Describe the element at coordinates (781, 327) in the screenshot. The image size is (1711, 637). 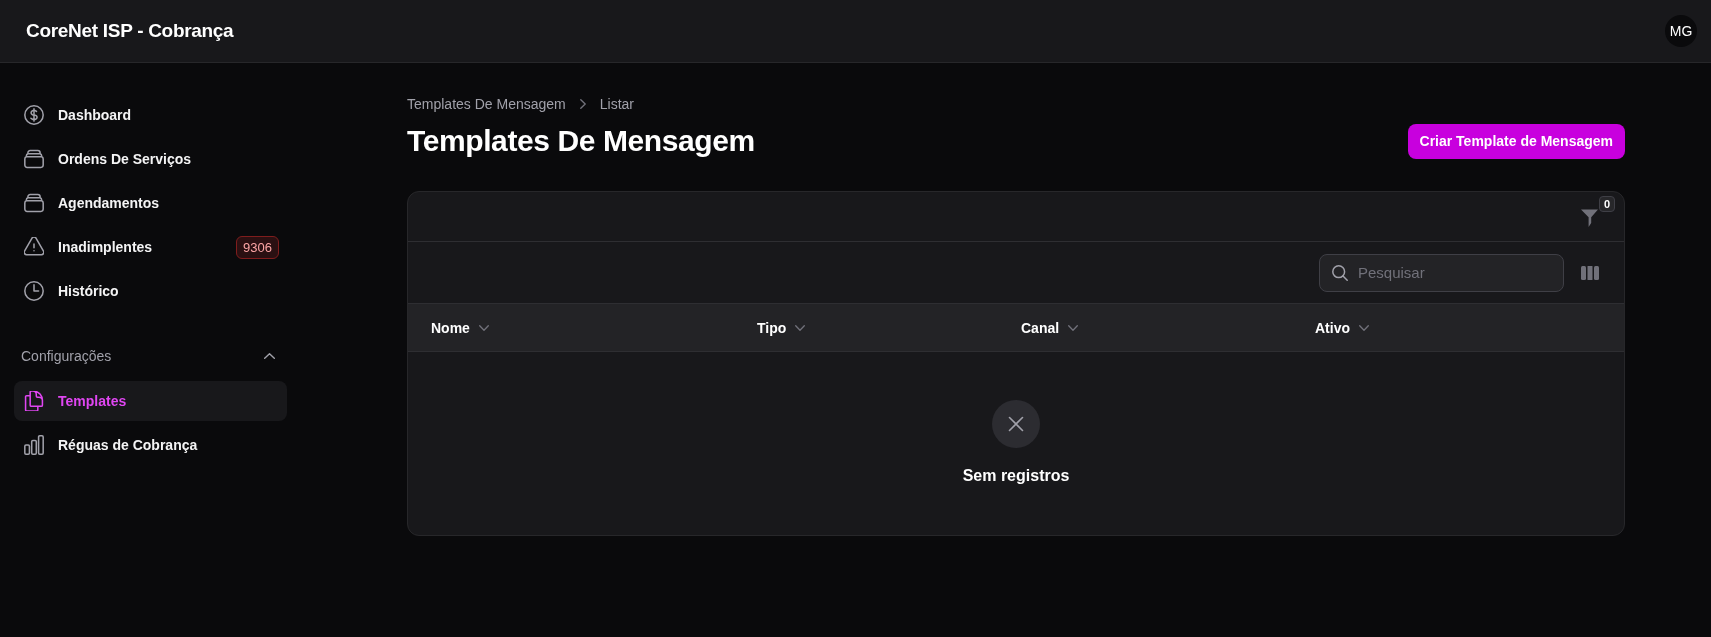
I see `column-header: Tipo` at that location.